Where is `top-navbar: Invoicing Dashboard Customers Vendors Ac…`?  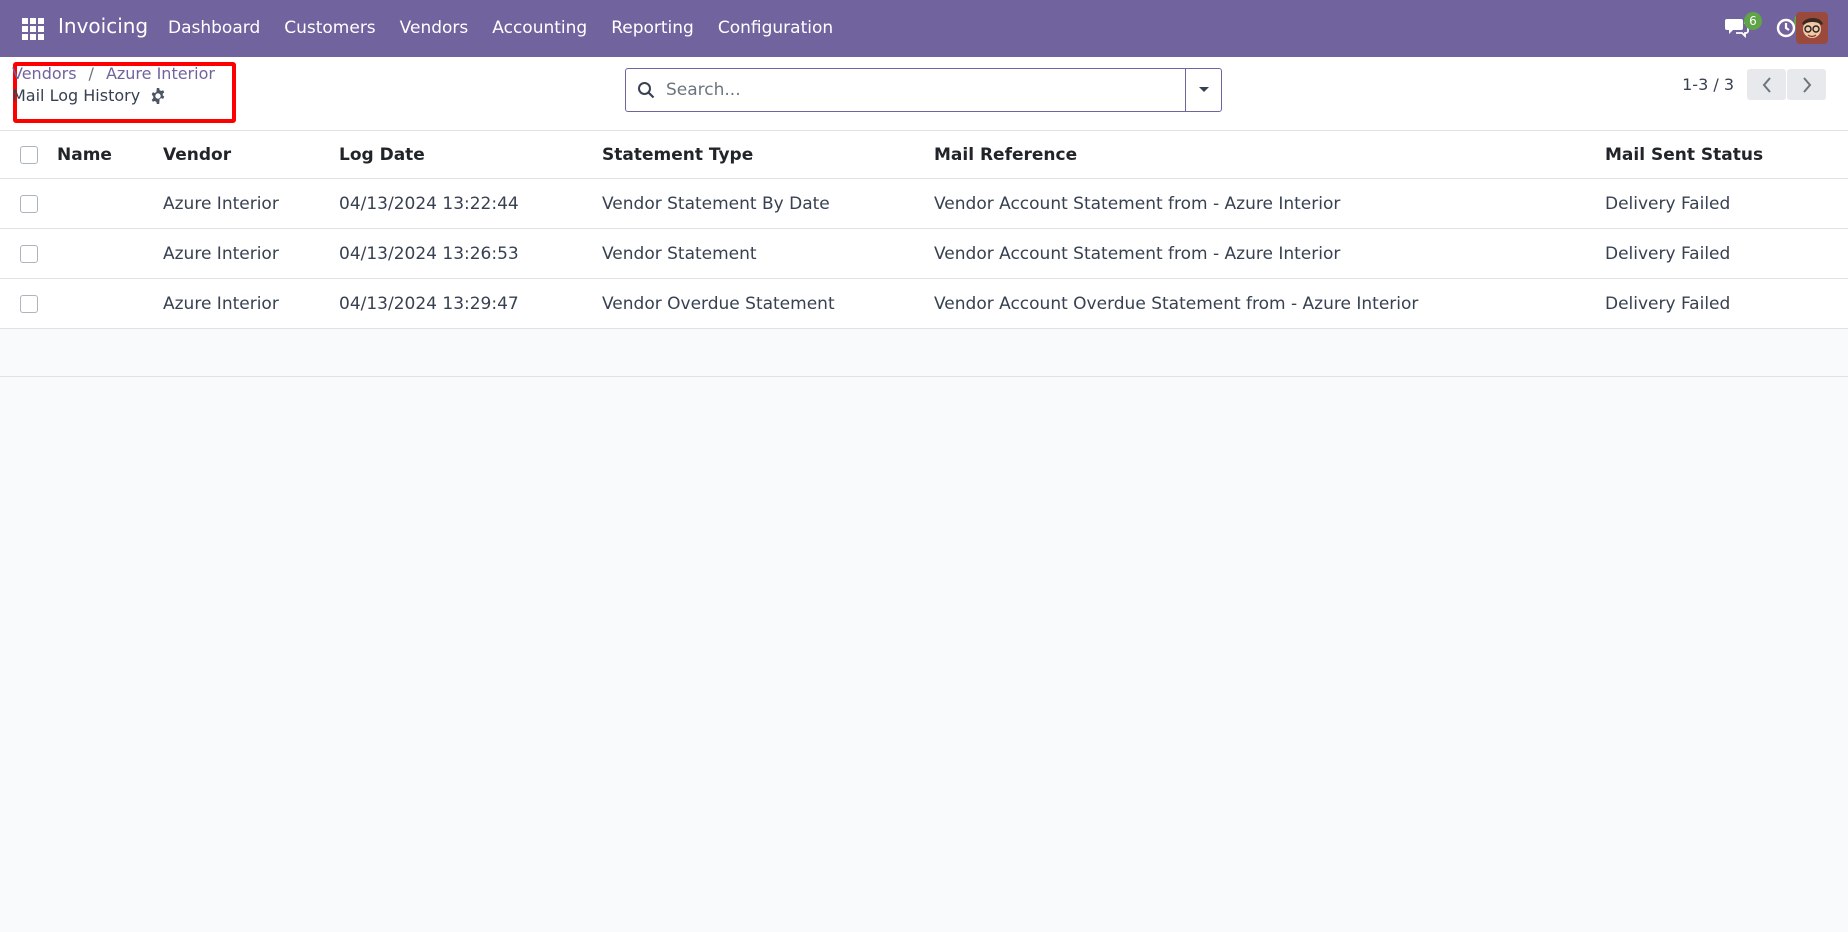
top-navbar: Invoicing Dashboard Customers Vendors Ac… is located at coordinates (924, 28).